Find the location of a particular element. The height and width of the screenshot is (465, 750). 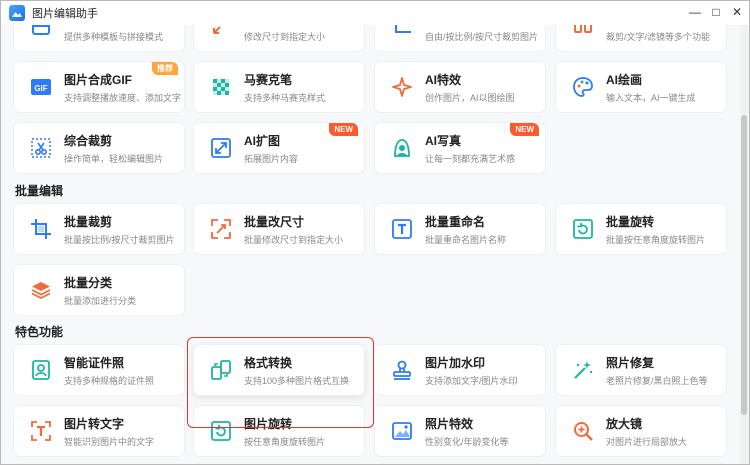

tool-card-layout: 提供多种模板与拼接模式 is located at coordinates (99, 38).